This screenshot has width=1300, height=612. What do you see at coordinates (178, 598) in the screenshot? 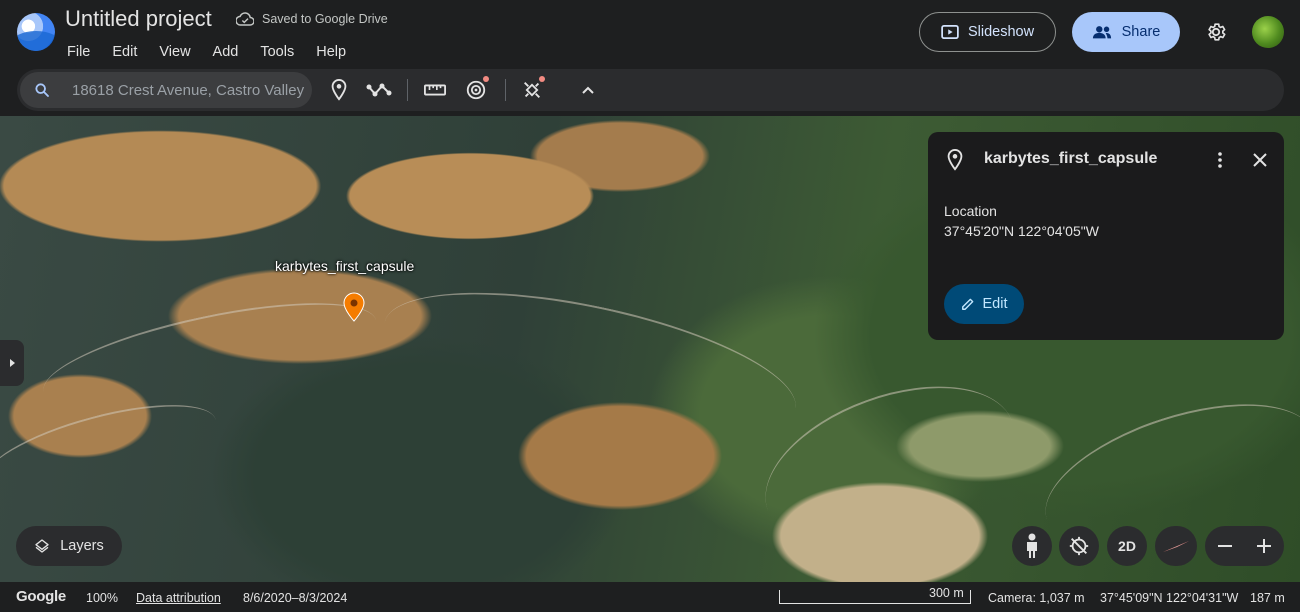
I see `data-attribution-link: Data attribution` at bounding box center [178, 598].